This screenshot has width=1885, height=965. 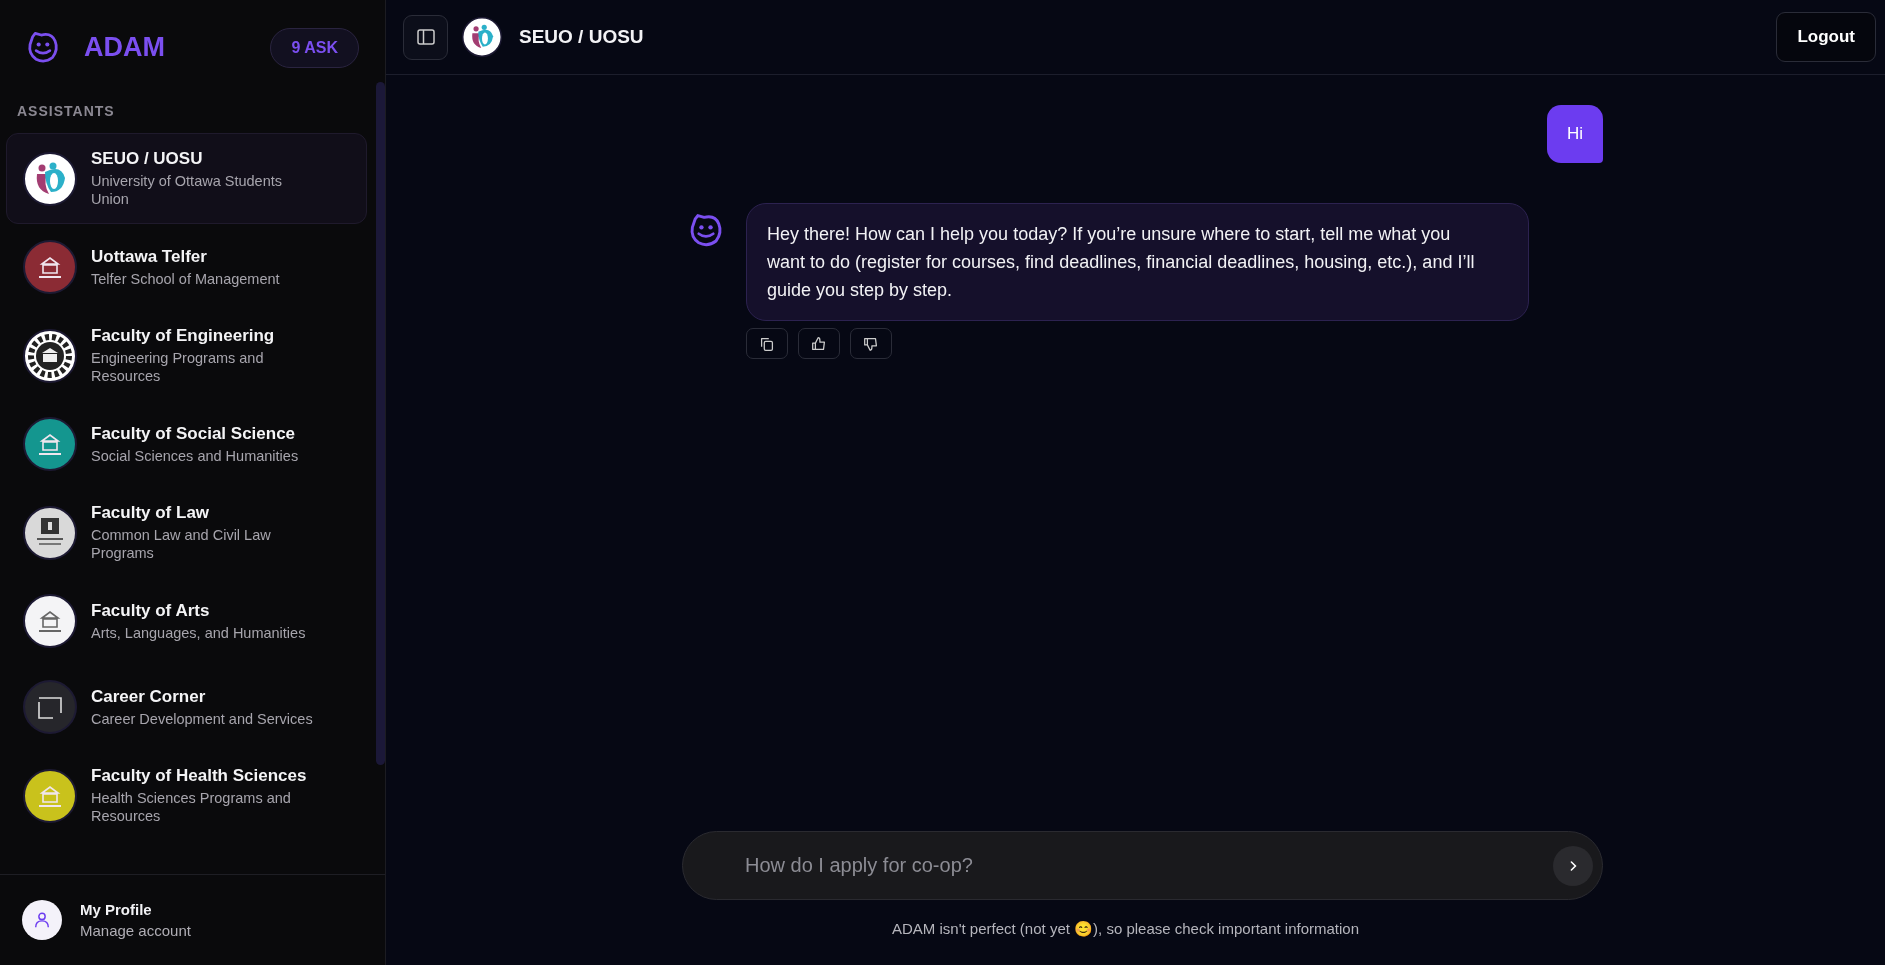 I want to click on brand-name: ADAM, so click(x=125, y=47).